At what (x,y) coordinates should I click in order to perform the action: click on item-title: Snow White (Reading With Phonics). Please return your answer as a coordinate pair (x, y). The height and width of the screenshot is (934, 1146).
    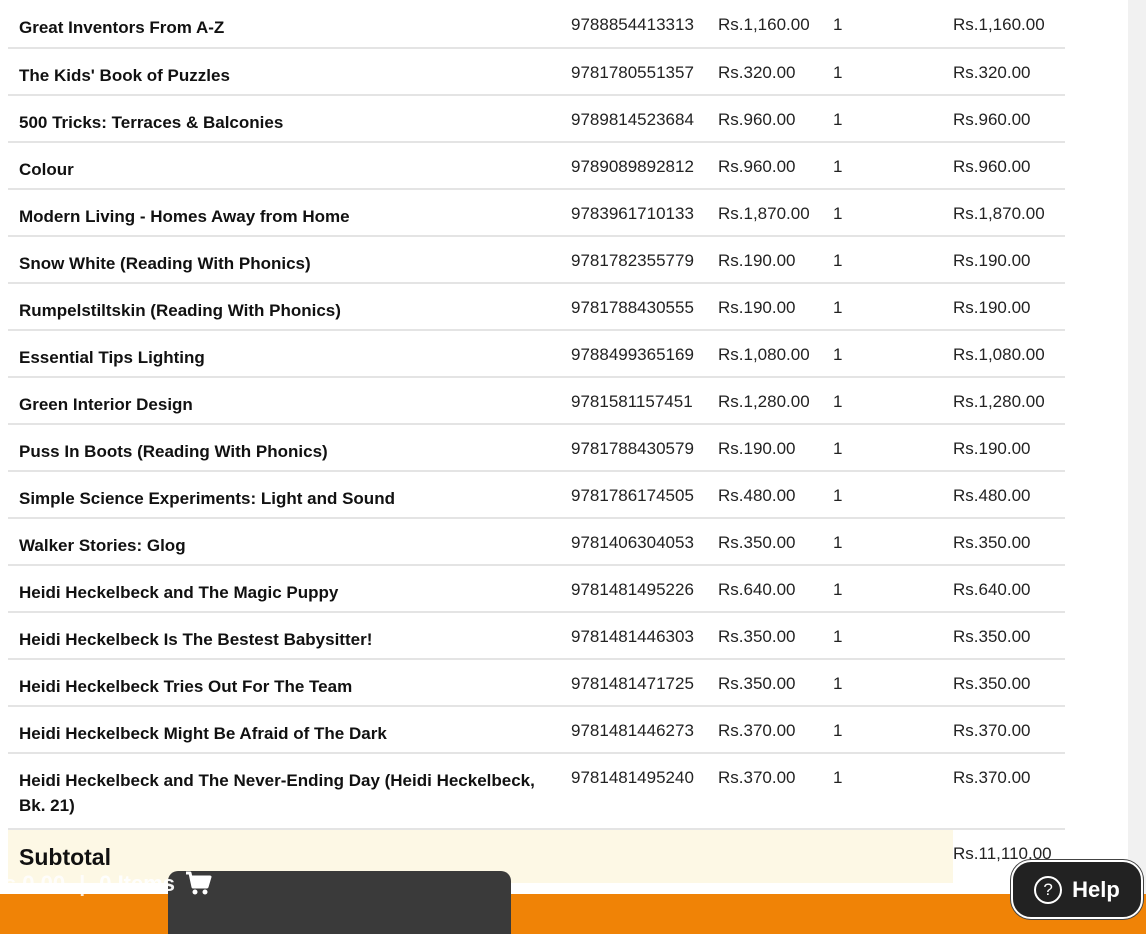
    Looking at the image, I should click on (289, 260).